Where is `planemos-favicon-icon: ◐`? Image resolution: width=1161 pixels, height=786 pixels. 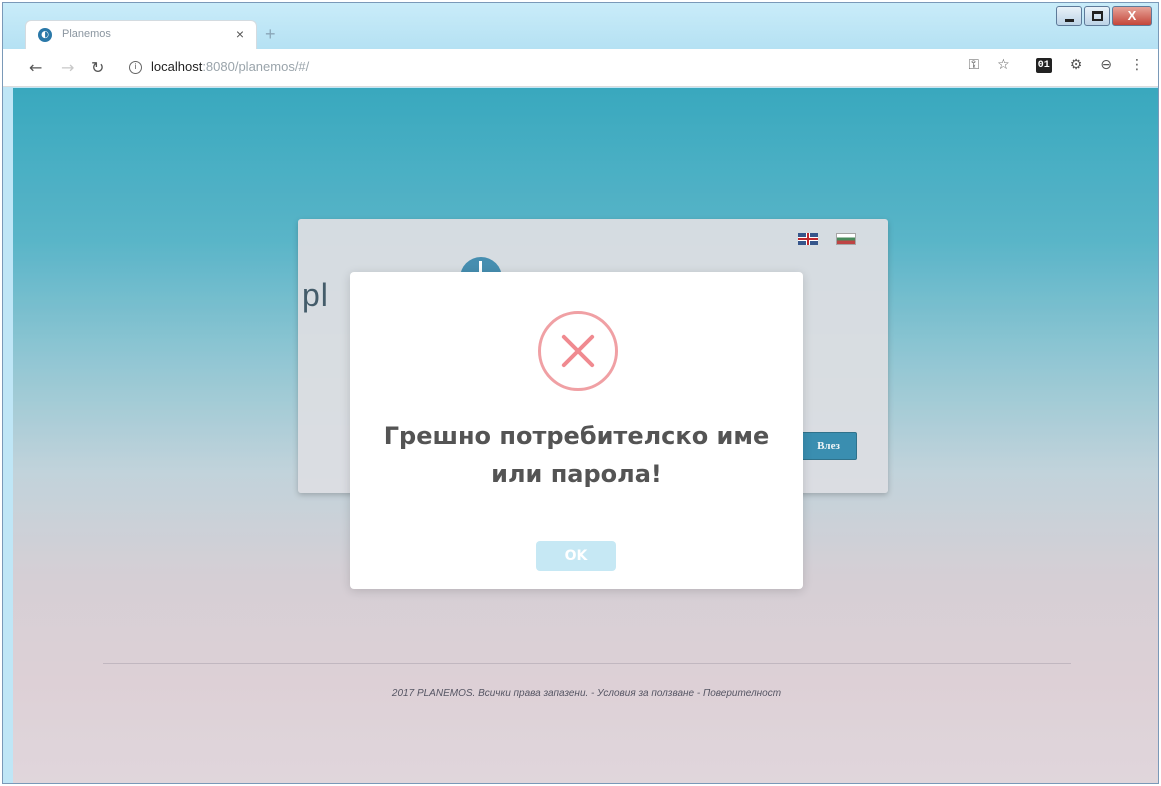 planemos-favicon-icon: ◐ is located at coordinates (45, 35).